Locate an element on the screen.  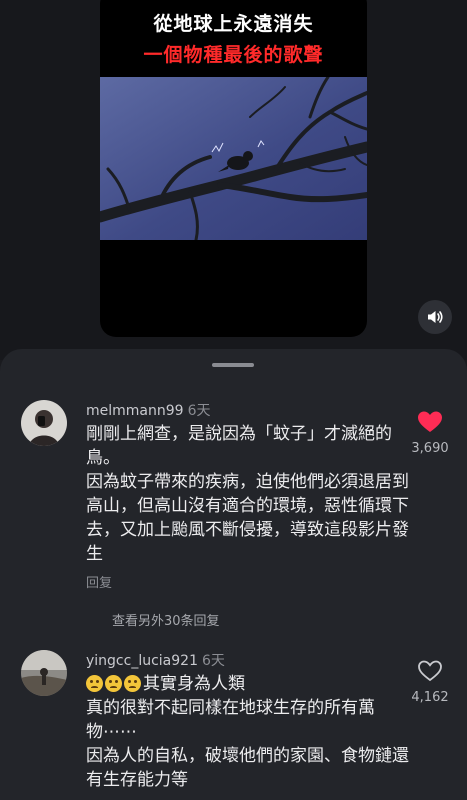
speaker-icon is located at coordinates (435, 317).